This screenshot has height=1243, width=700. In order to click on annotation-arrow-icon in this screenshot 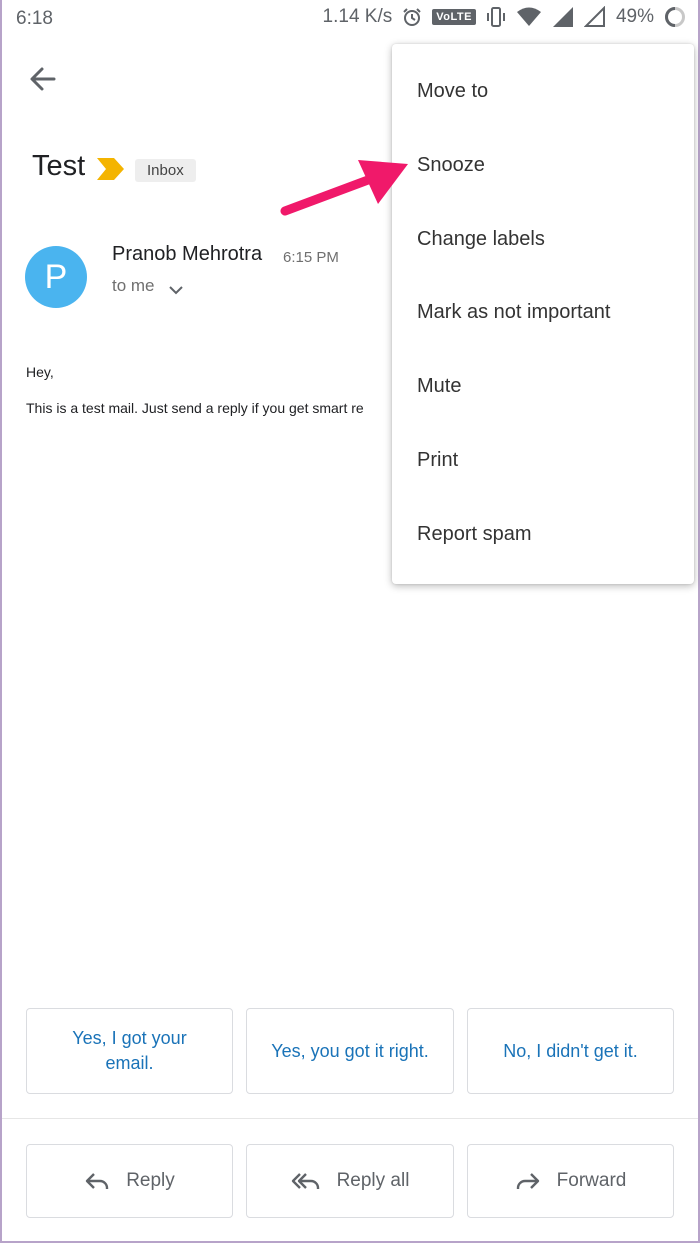, I will do `click(345, 189)`.